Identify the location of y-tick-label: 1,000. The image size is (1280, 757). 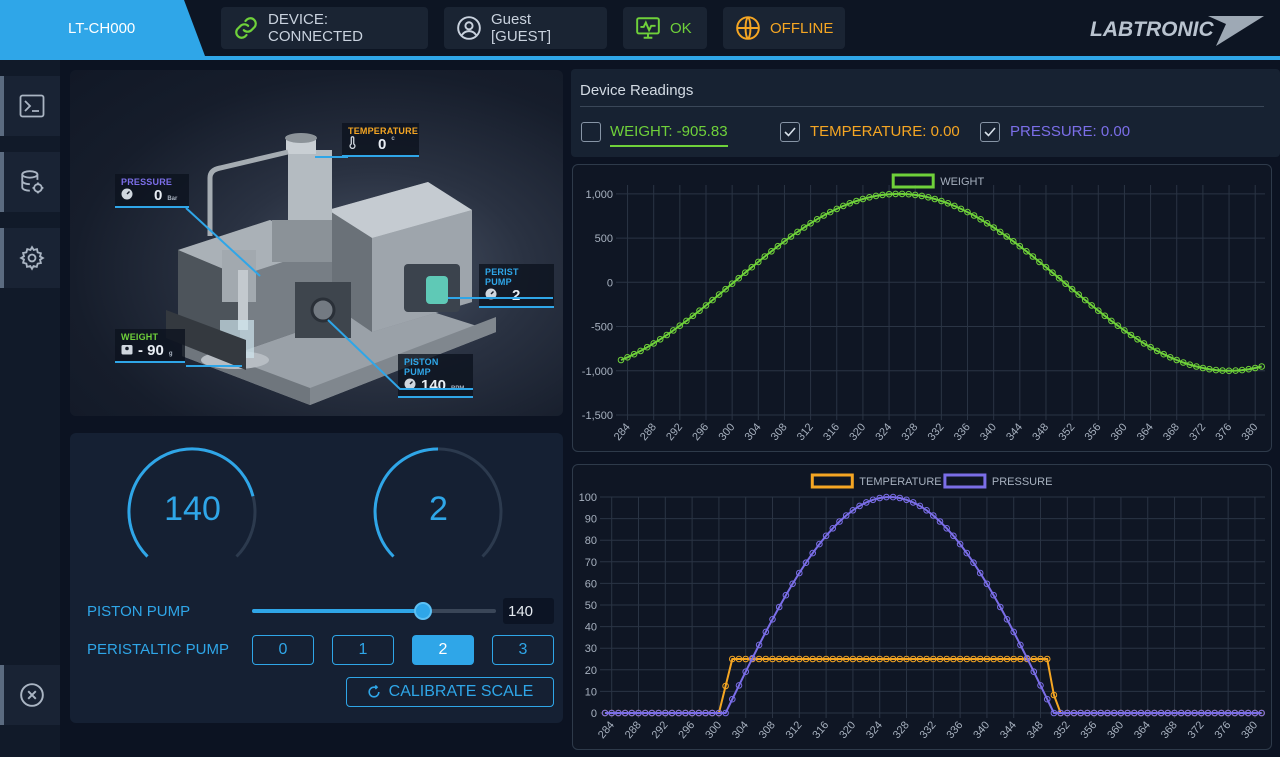
(599, 195).